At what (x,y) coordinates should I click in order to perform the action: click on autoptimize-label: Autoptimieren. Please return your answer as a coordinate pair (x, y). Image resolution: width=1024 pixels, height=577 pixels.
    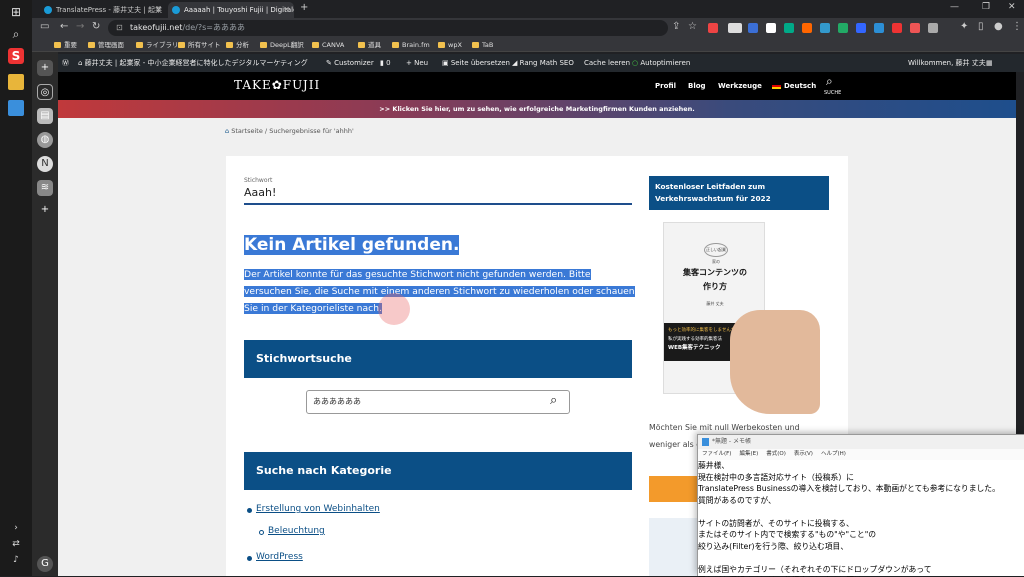
    Looking at the image, I should click on (665, 63).